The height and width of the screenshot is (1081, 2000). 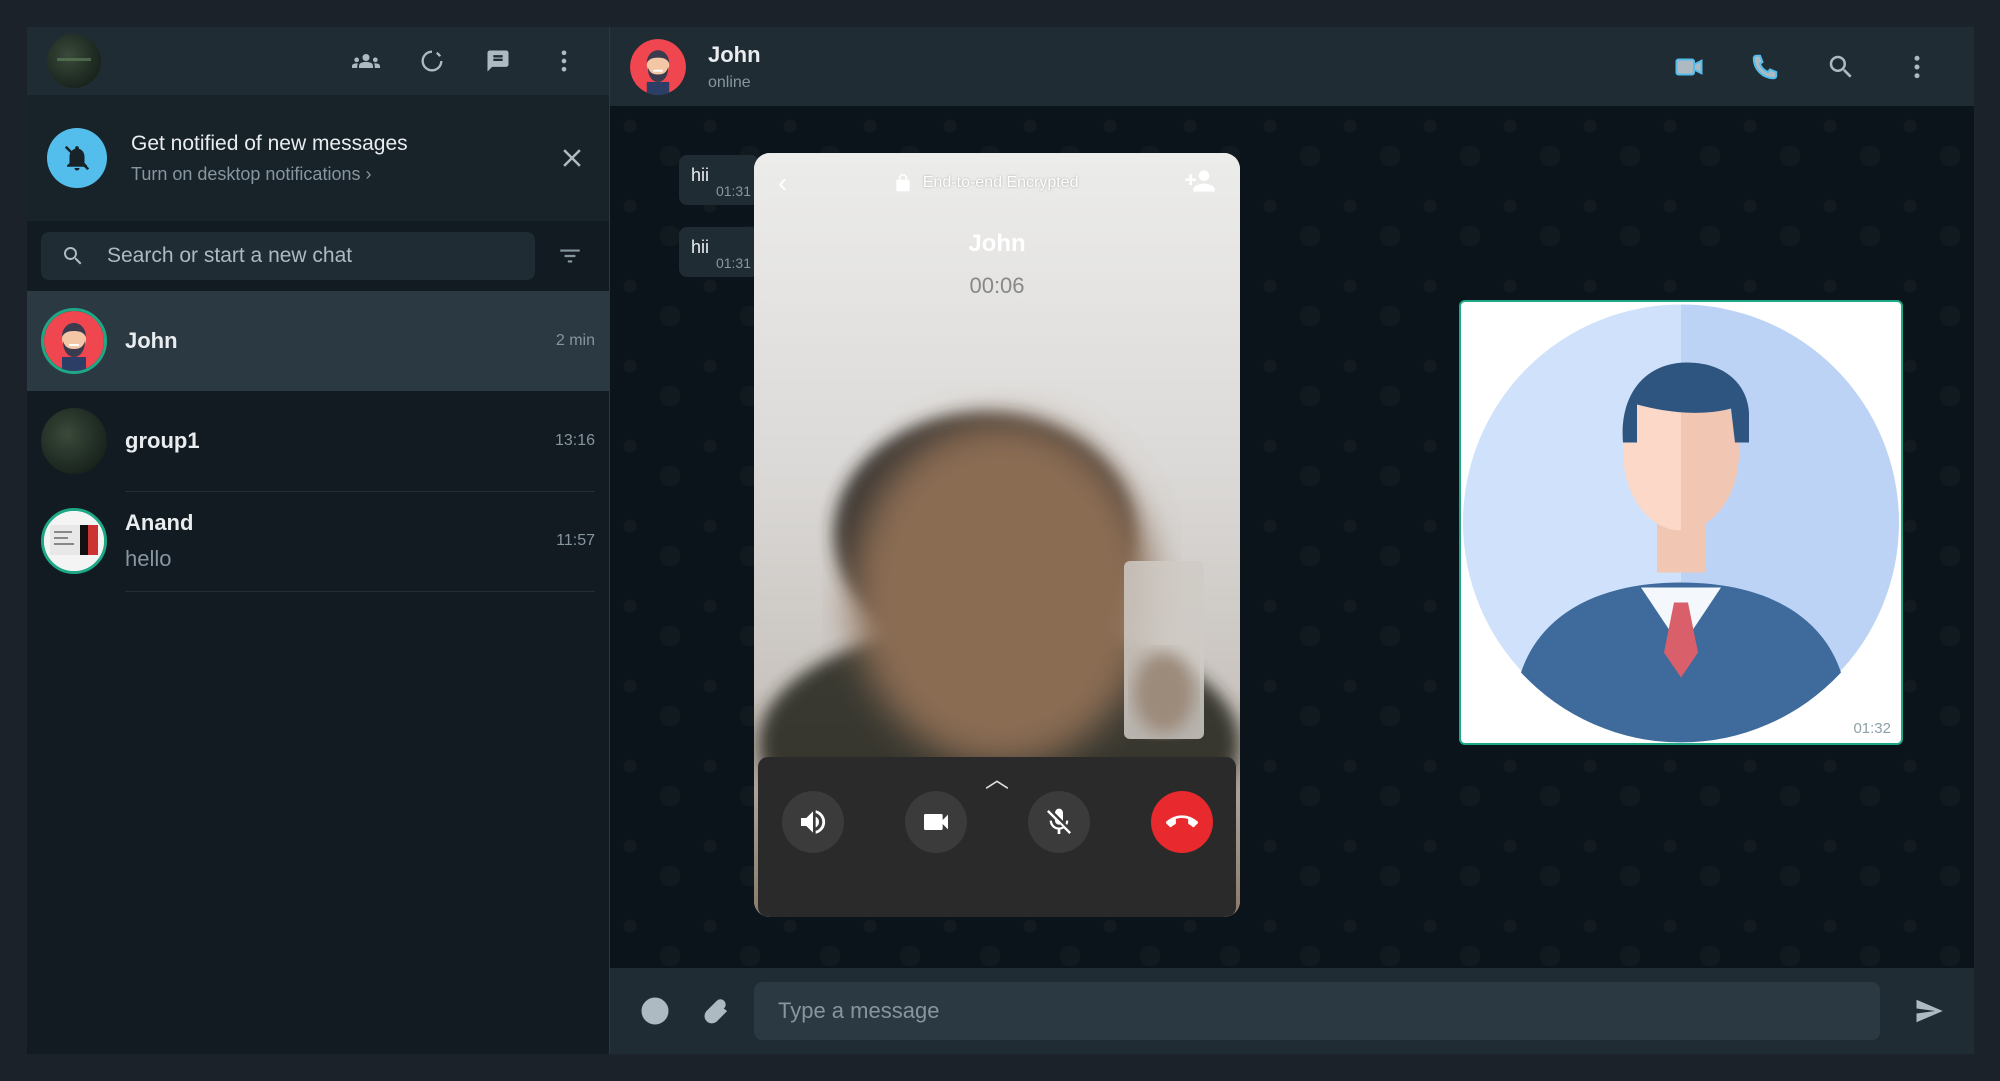 I want to click on encryption-text: End-to-end Encrypted, so click(x=1000, y=182).